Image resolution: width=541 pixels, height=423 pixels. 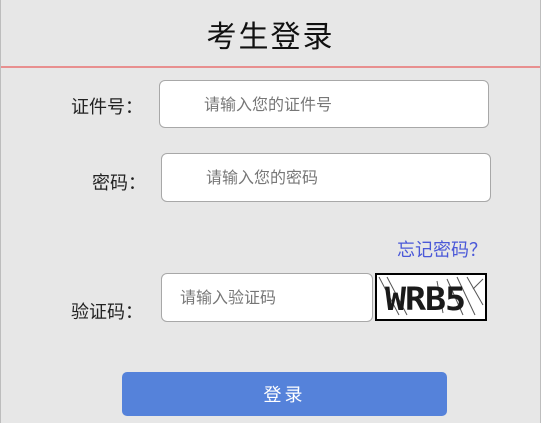 What do you see at coordinates (119, 183) in the screenshot?
I see `password-label: 密码：` at bounding box center [119, 183].